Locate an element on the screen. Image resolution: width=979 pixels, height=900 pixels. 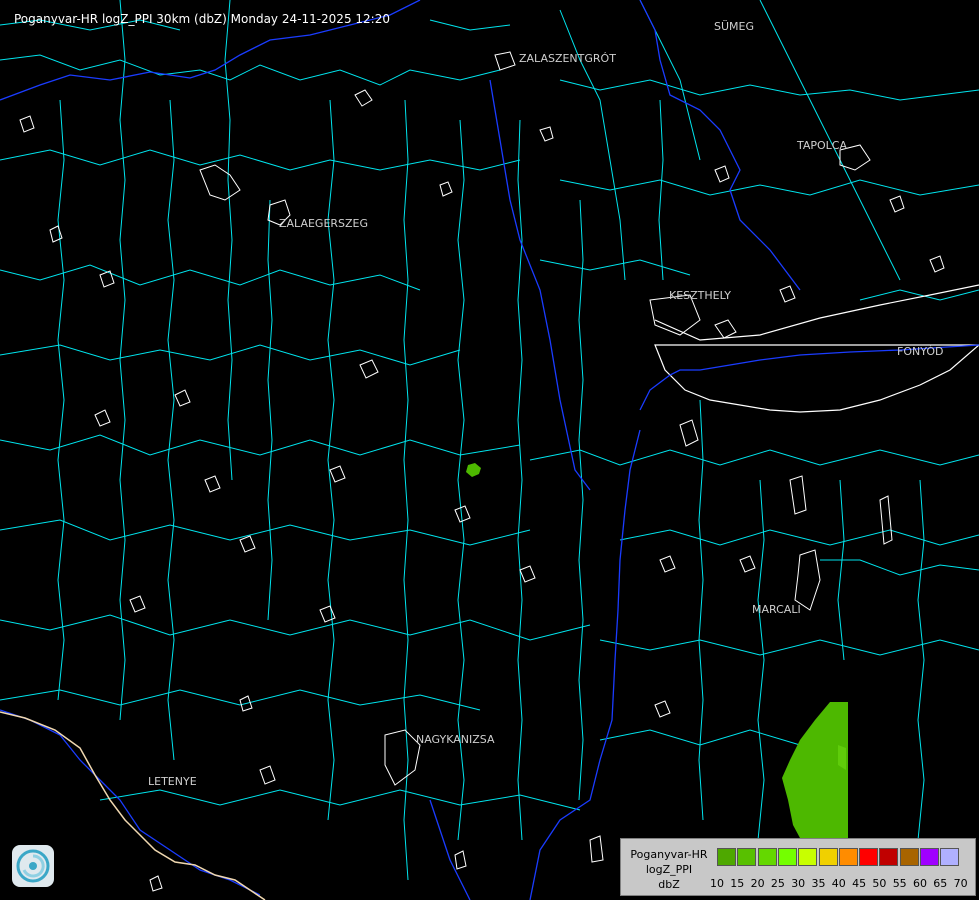
legend-tick-label: 60 is located at coordinates (920, 883).